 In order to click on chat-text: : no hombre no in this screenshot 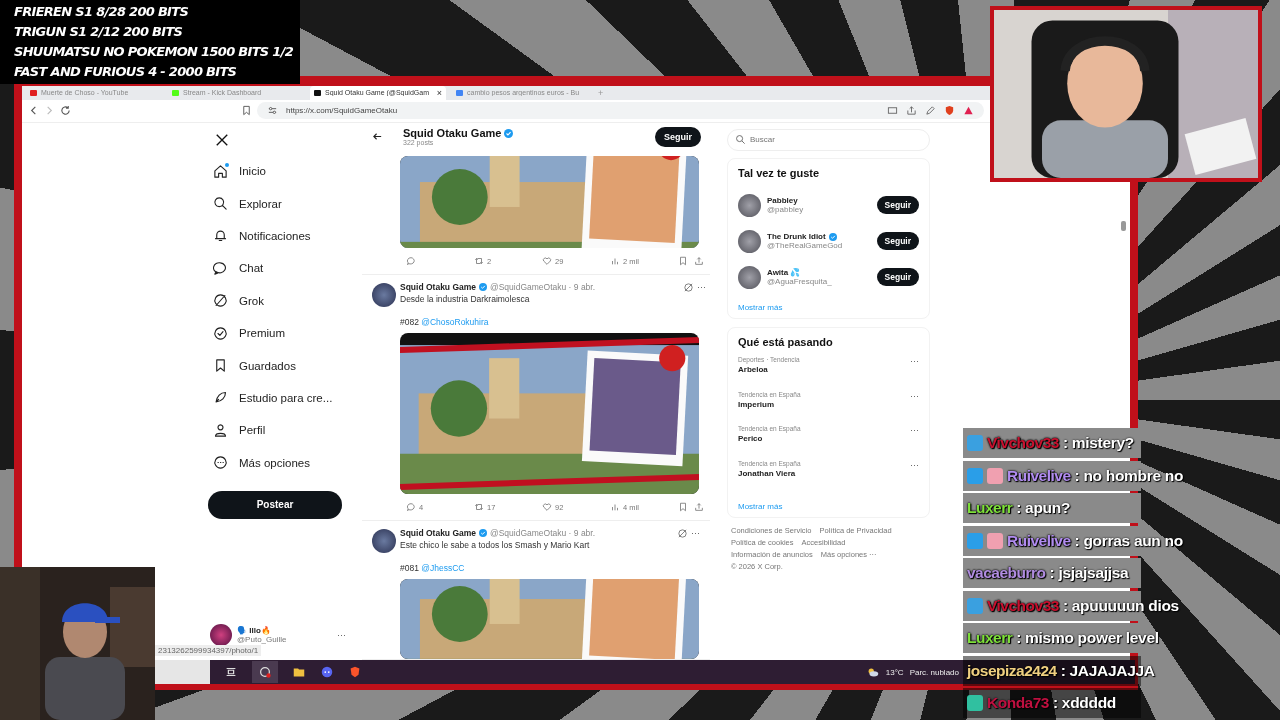, I will do `click(1129, 475)`.